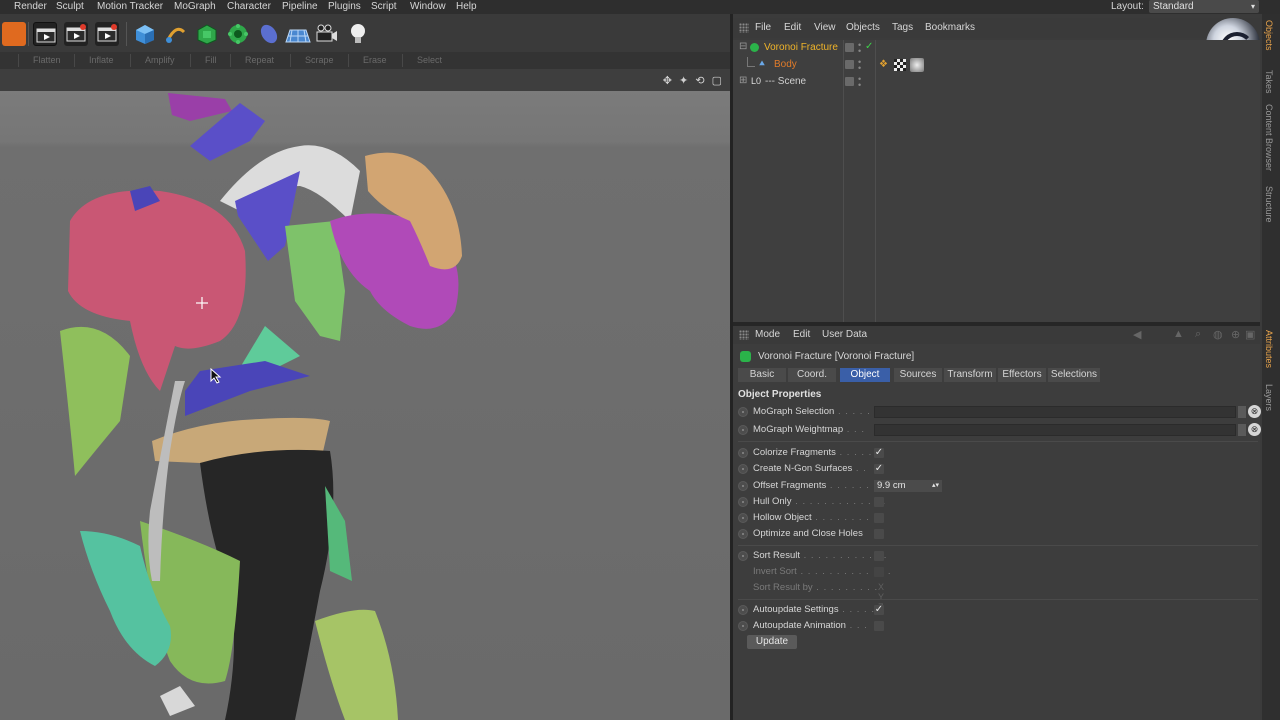 This screenshot has width=1280, height=720. What do you see at coordinates (107, 34) in the screenshot?
I see `render-settings-icon` at bounding box center [107, 34].